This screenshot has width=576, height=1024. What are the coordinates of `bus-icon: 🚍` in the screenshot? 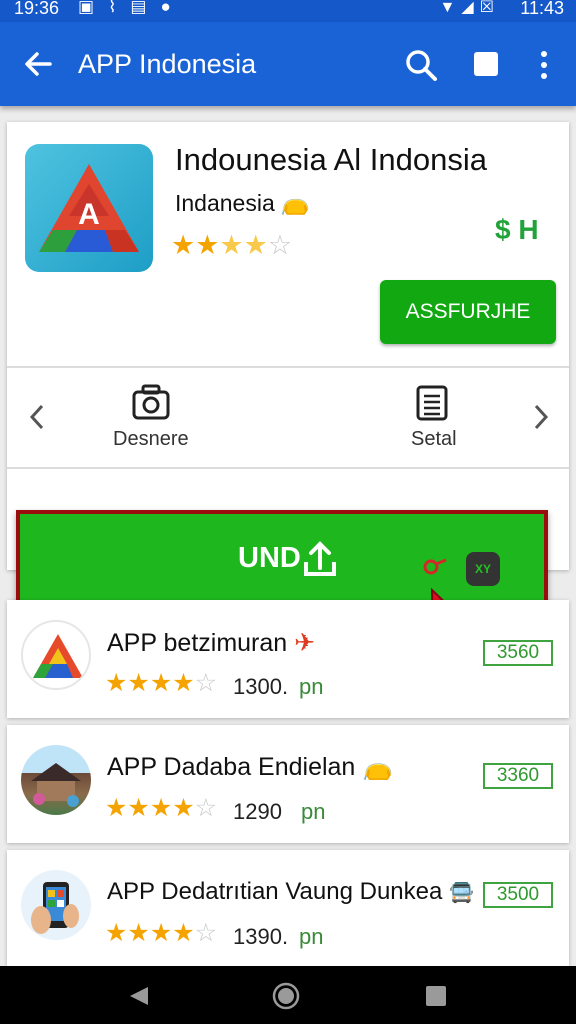 It's located at (461, 893).